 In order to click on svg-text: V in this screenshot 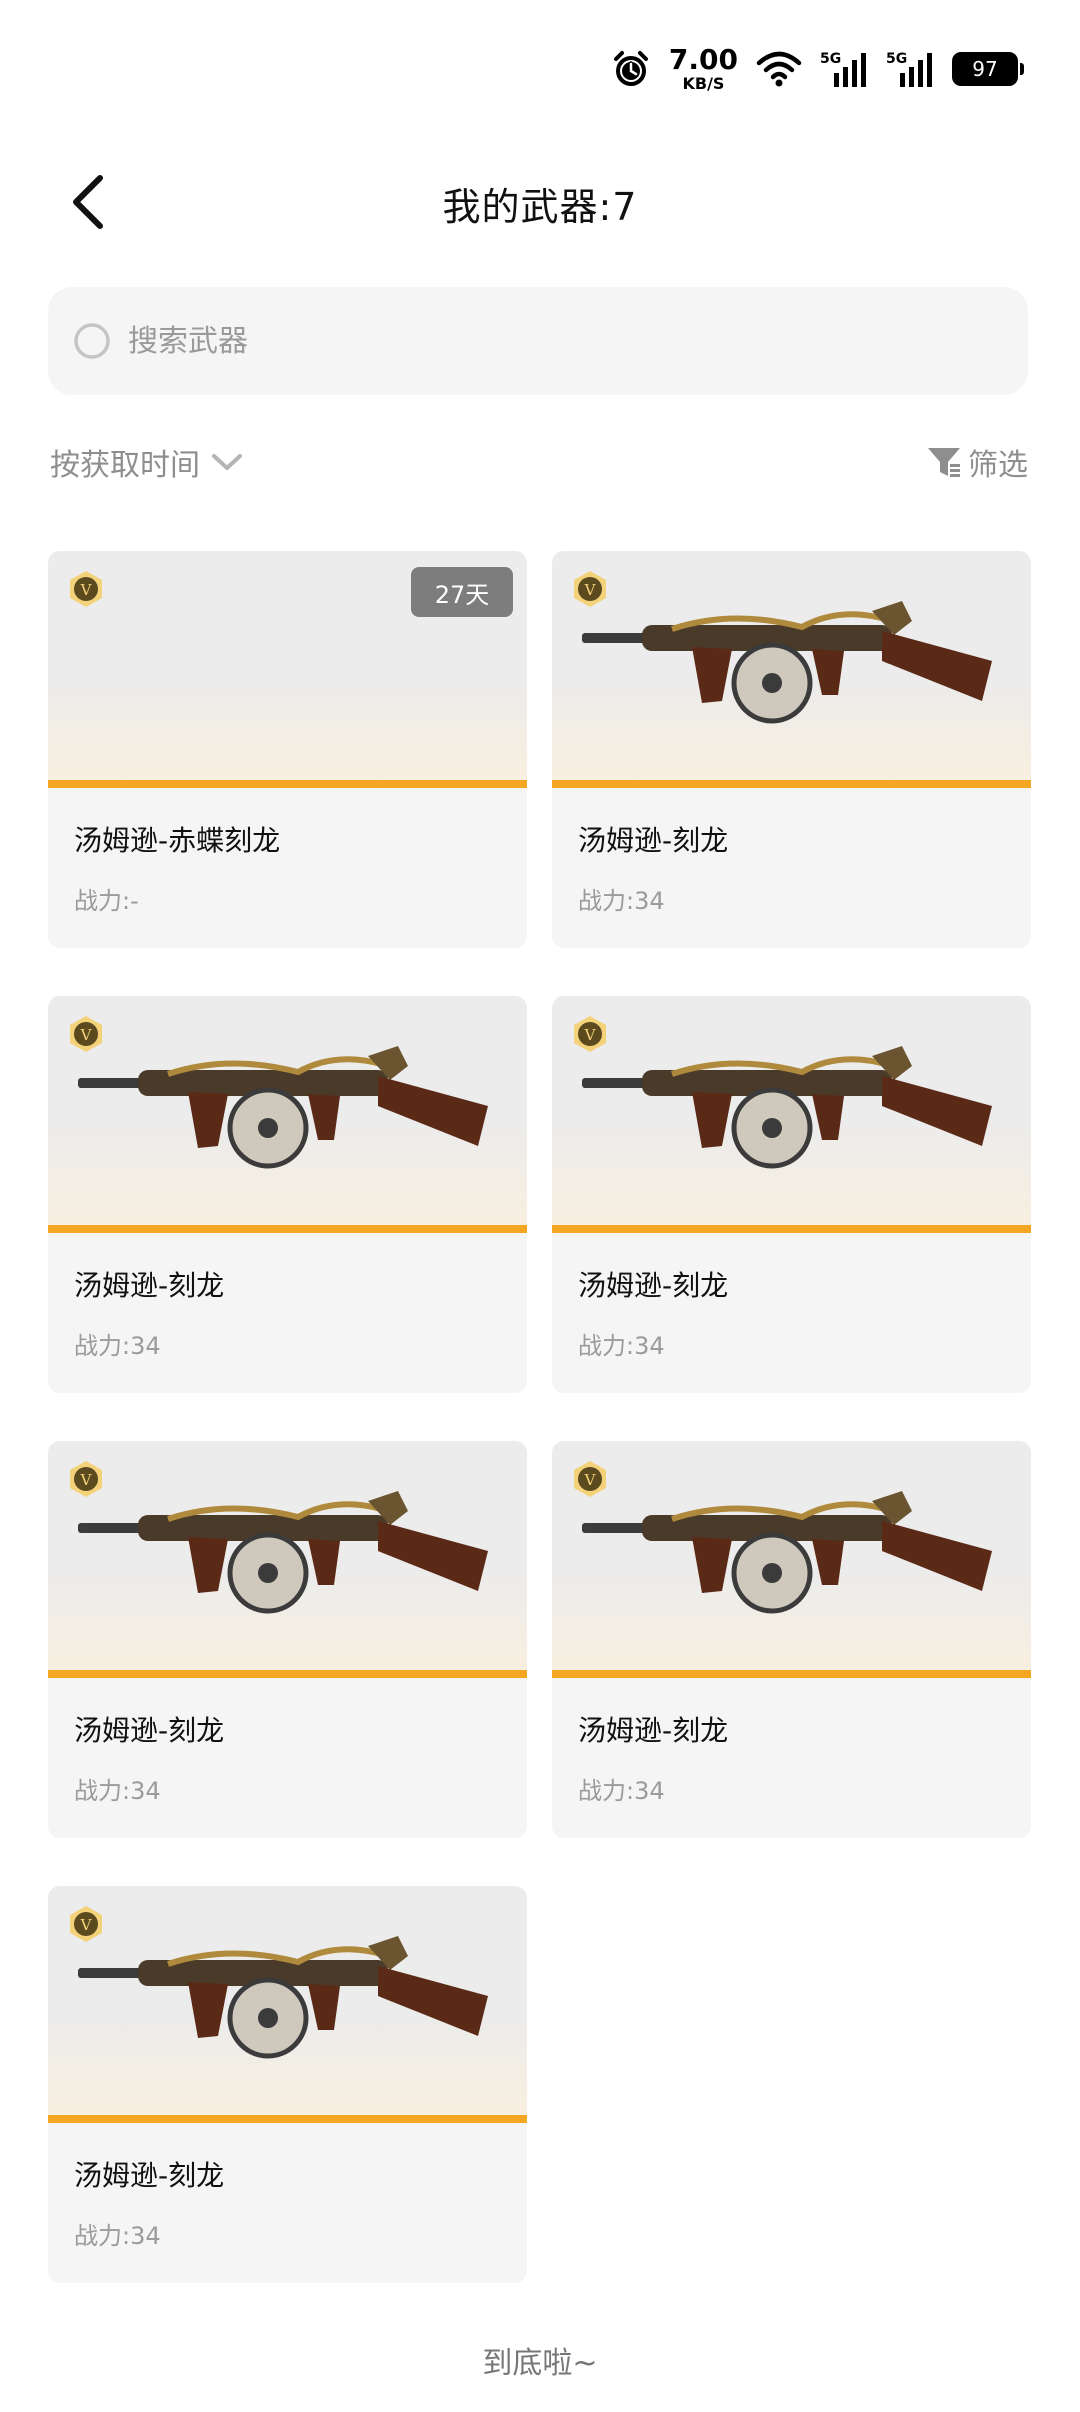, I will do `click(86, 590)`.